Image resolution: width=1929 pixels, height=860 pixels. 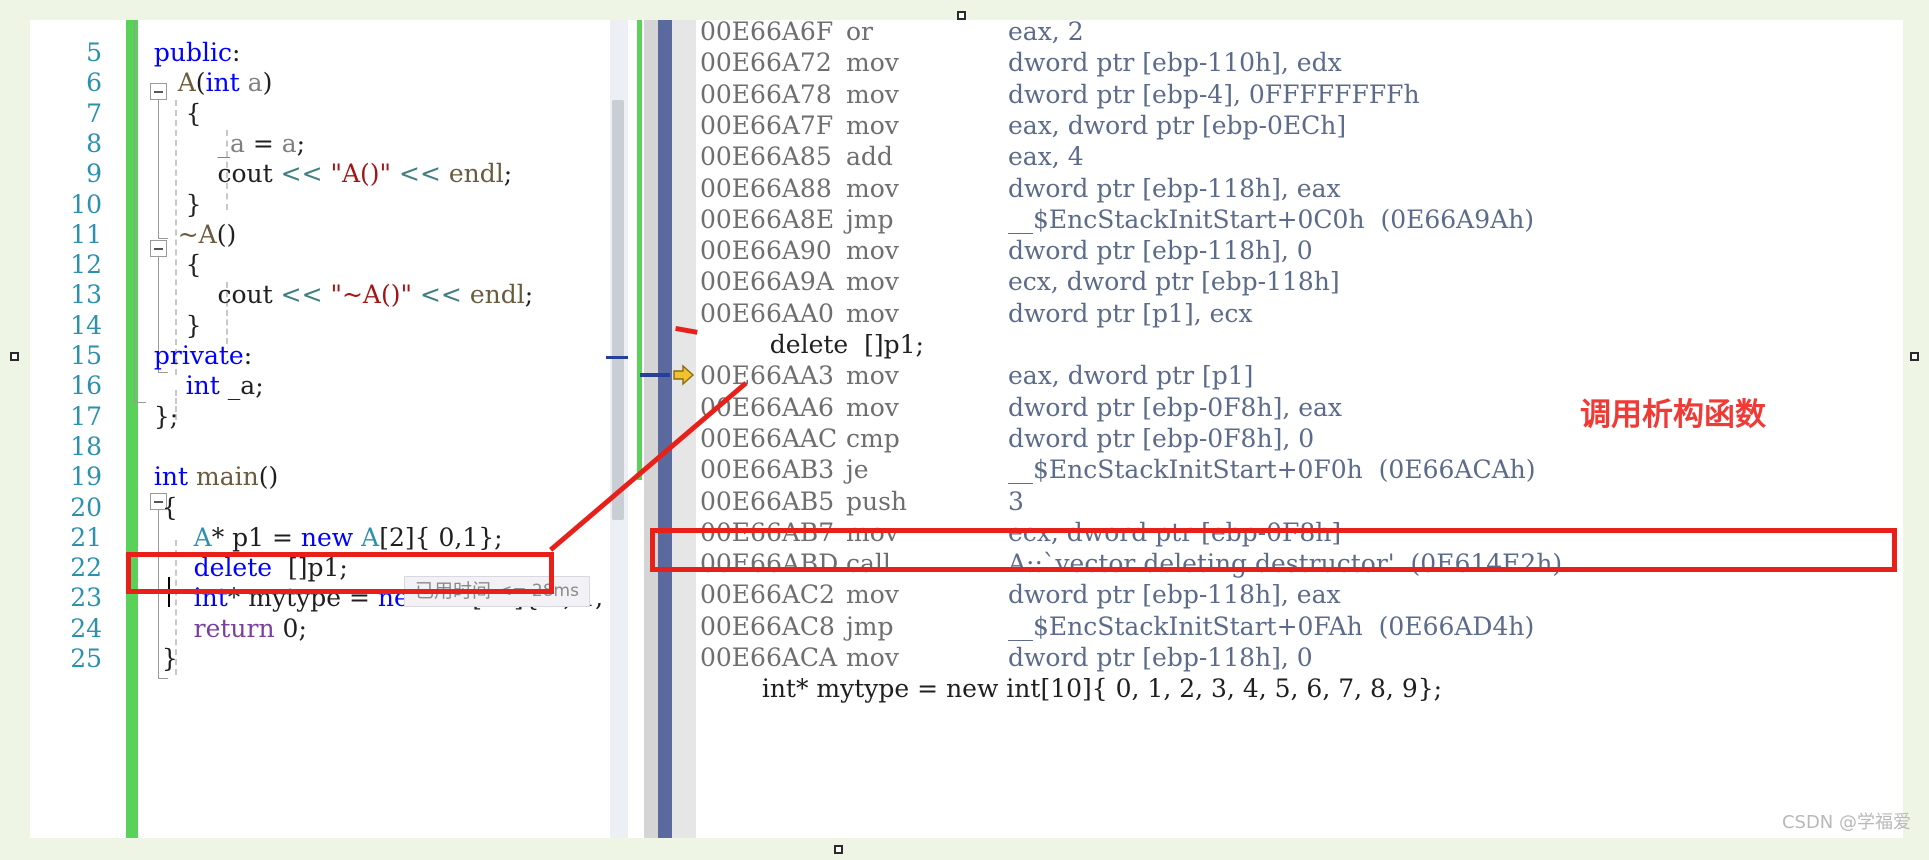 I want to click on code-token: {, so click(x=158, y=507).